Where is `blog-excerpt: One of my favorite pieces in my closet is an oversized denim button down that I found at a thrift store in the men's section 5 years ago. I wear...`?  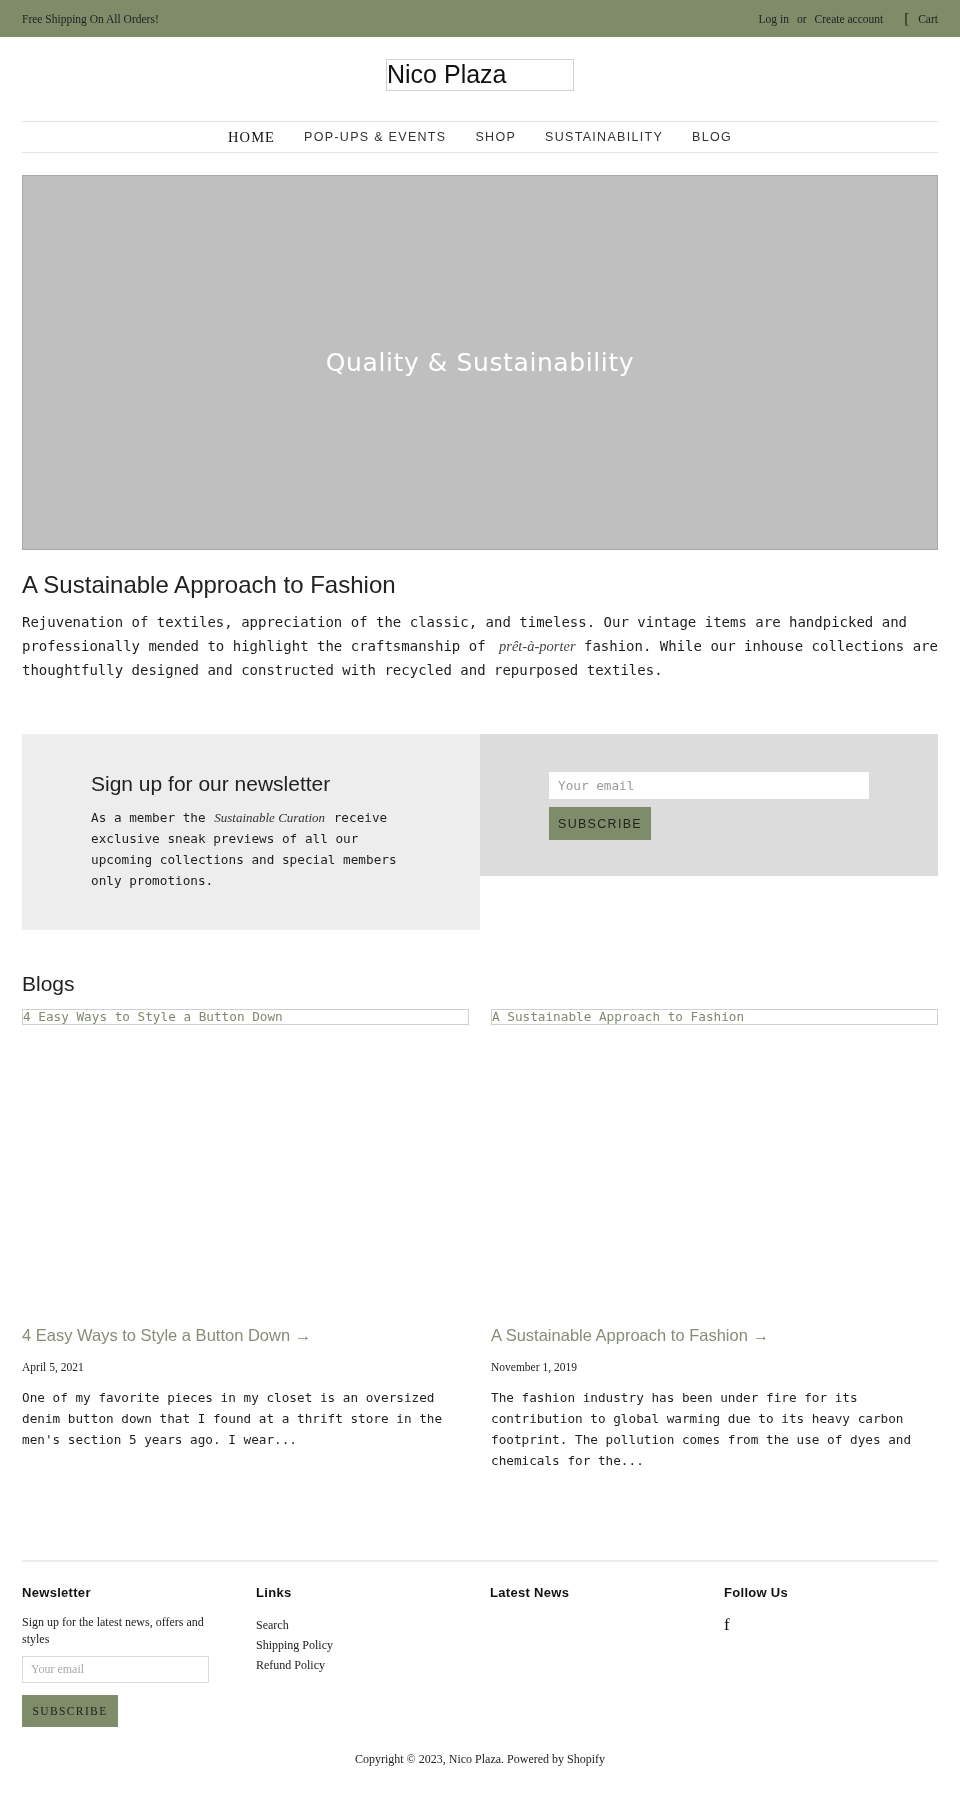 blog-excerpt: One of my favorite pieces in my closet is an oversized denim button down that I found at a thrift store in the men's section 5 years ago. I wear... is located at coordinates (233, 1419).